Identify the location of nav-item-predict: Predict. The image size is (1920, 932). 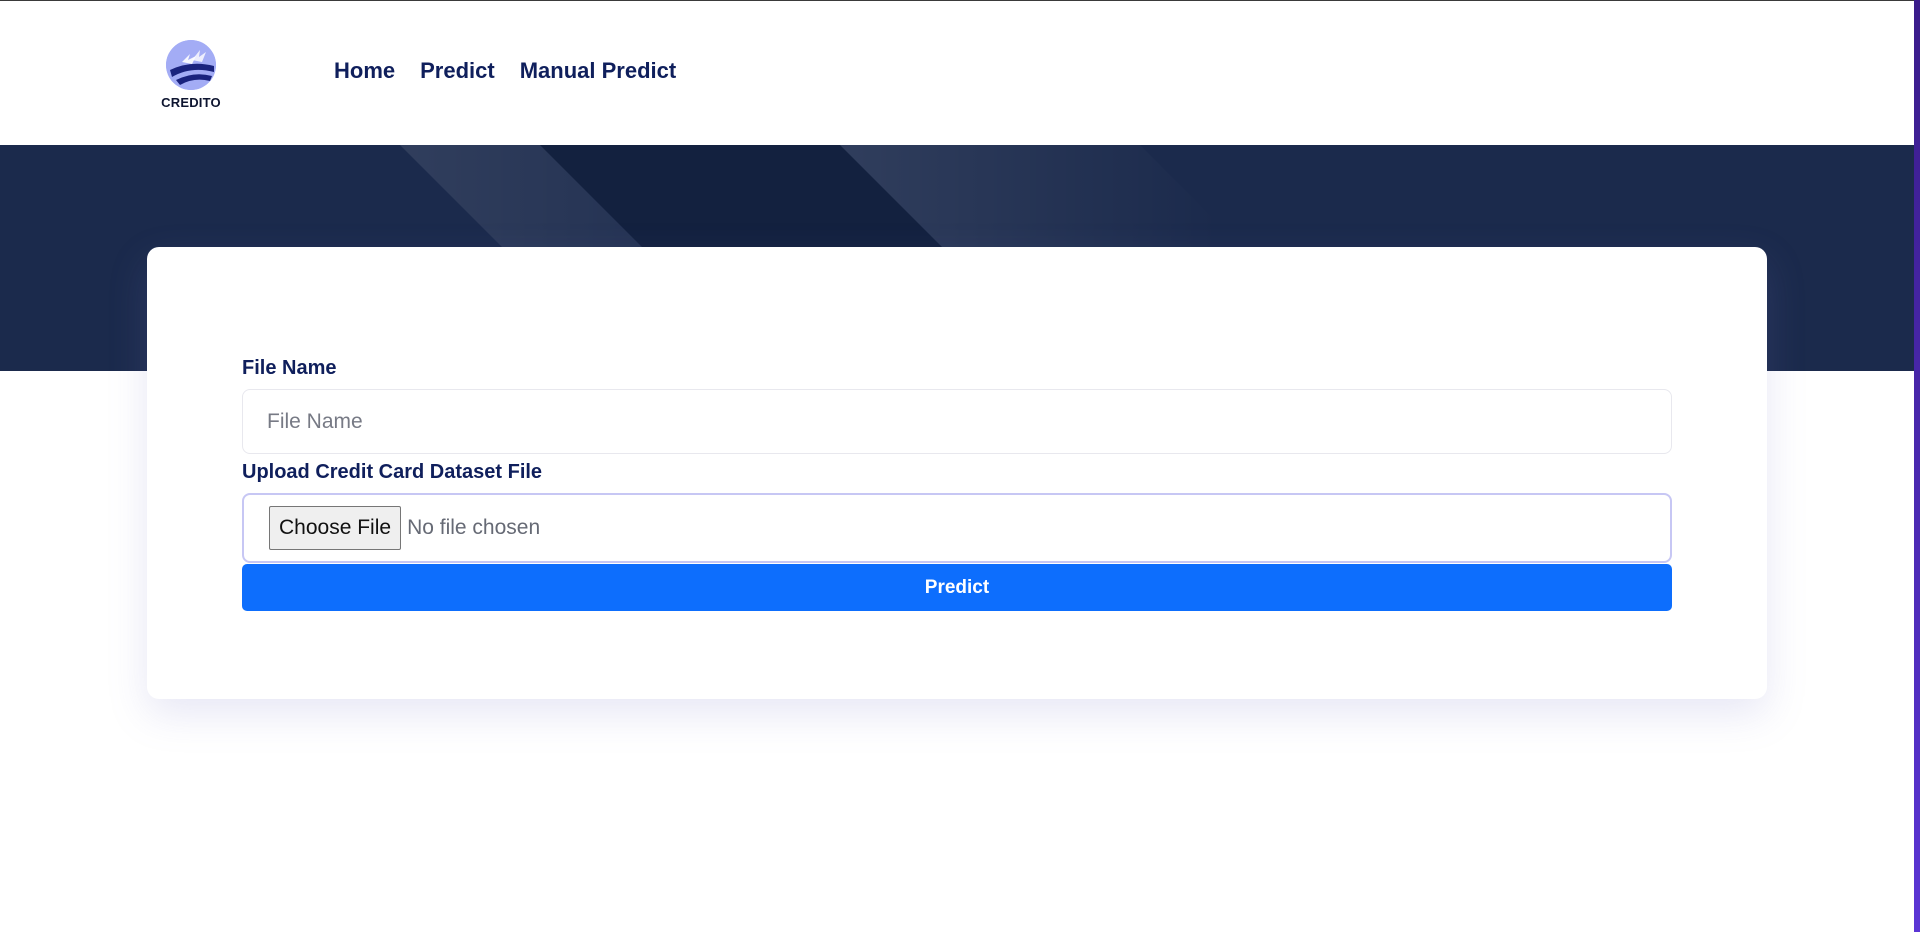
(457, 71).